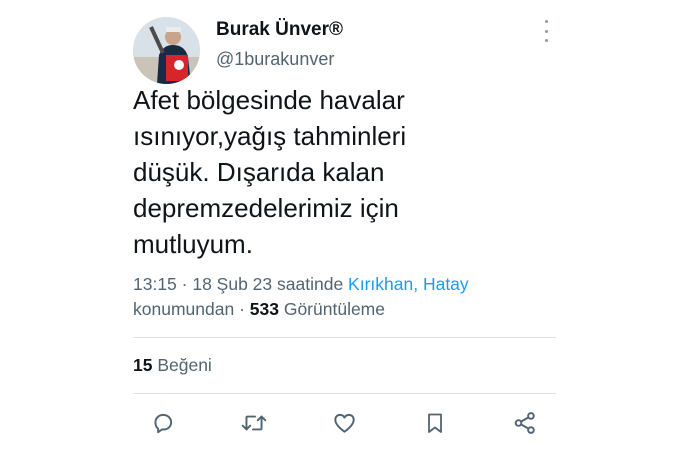 This screenshot has width=690, height=450. I want to click on author-name: Burak Ünver®, so click(279, 30).